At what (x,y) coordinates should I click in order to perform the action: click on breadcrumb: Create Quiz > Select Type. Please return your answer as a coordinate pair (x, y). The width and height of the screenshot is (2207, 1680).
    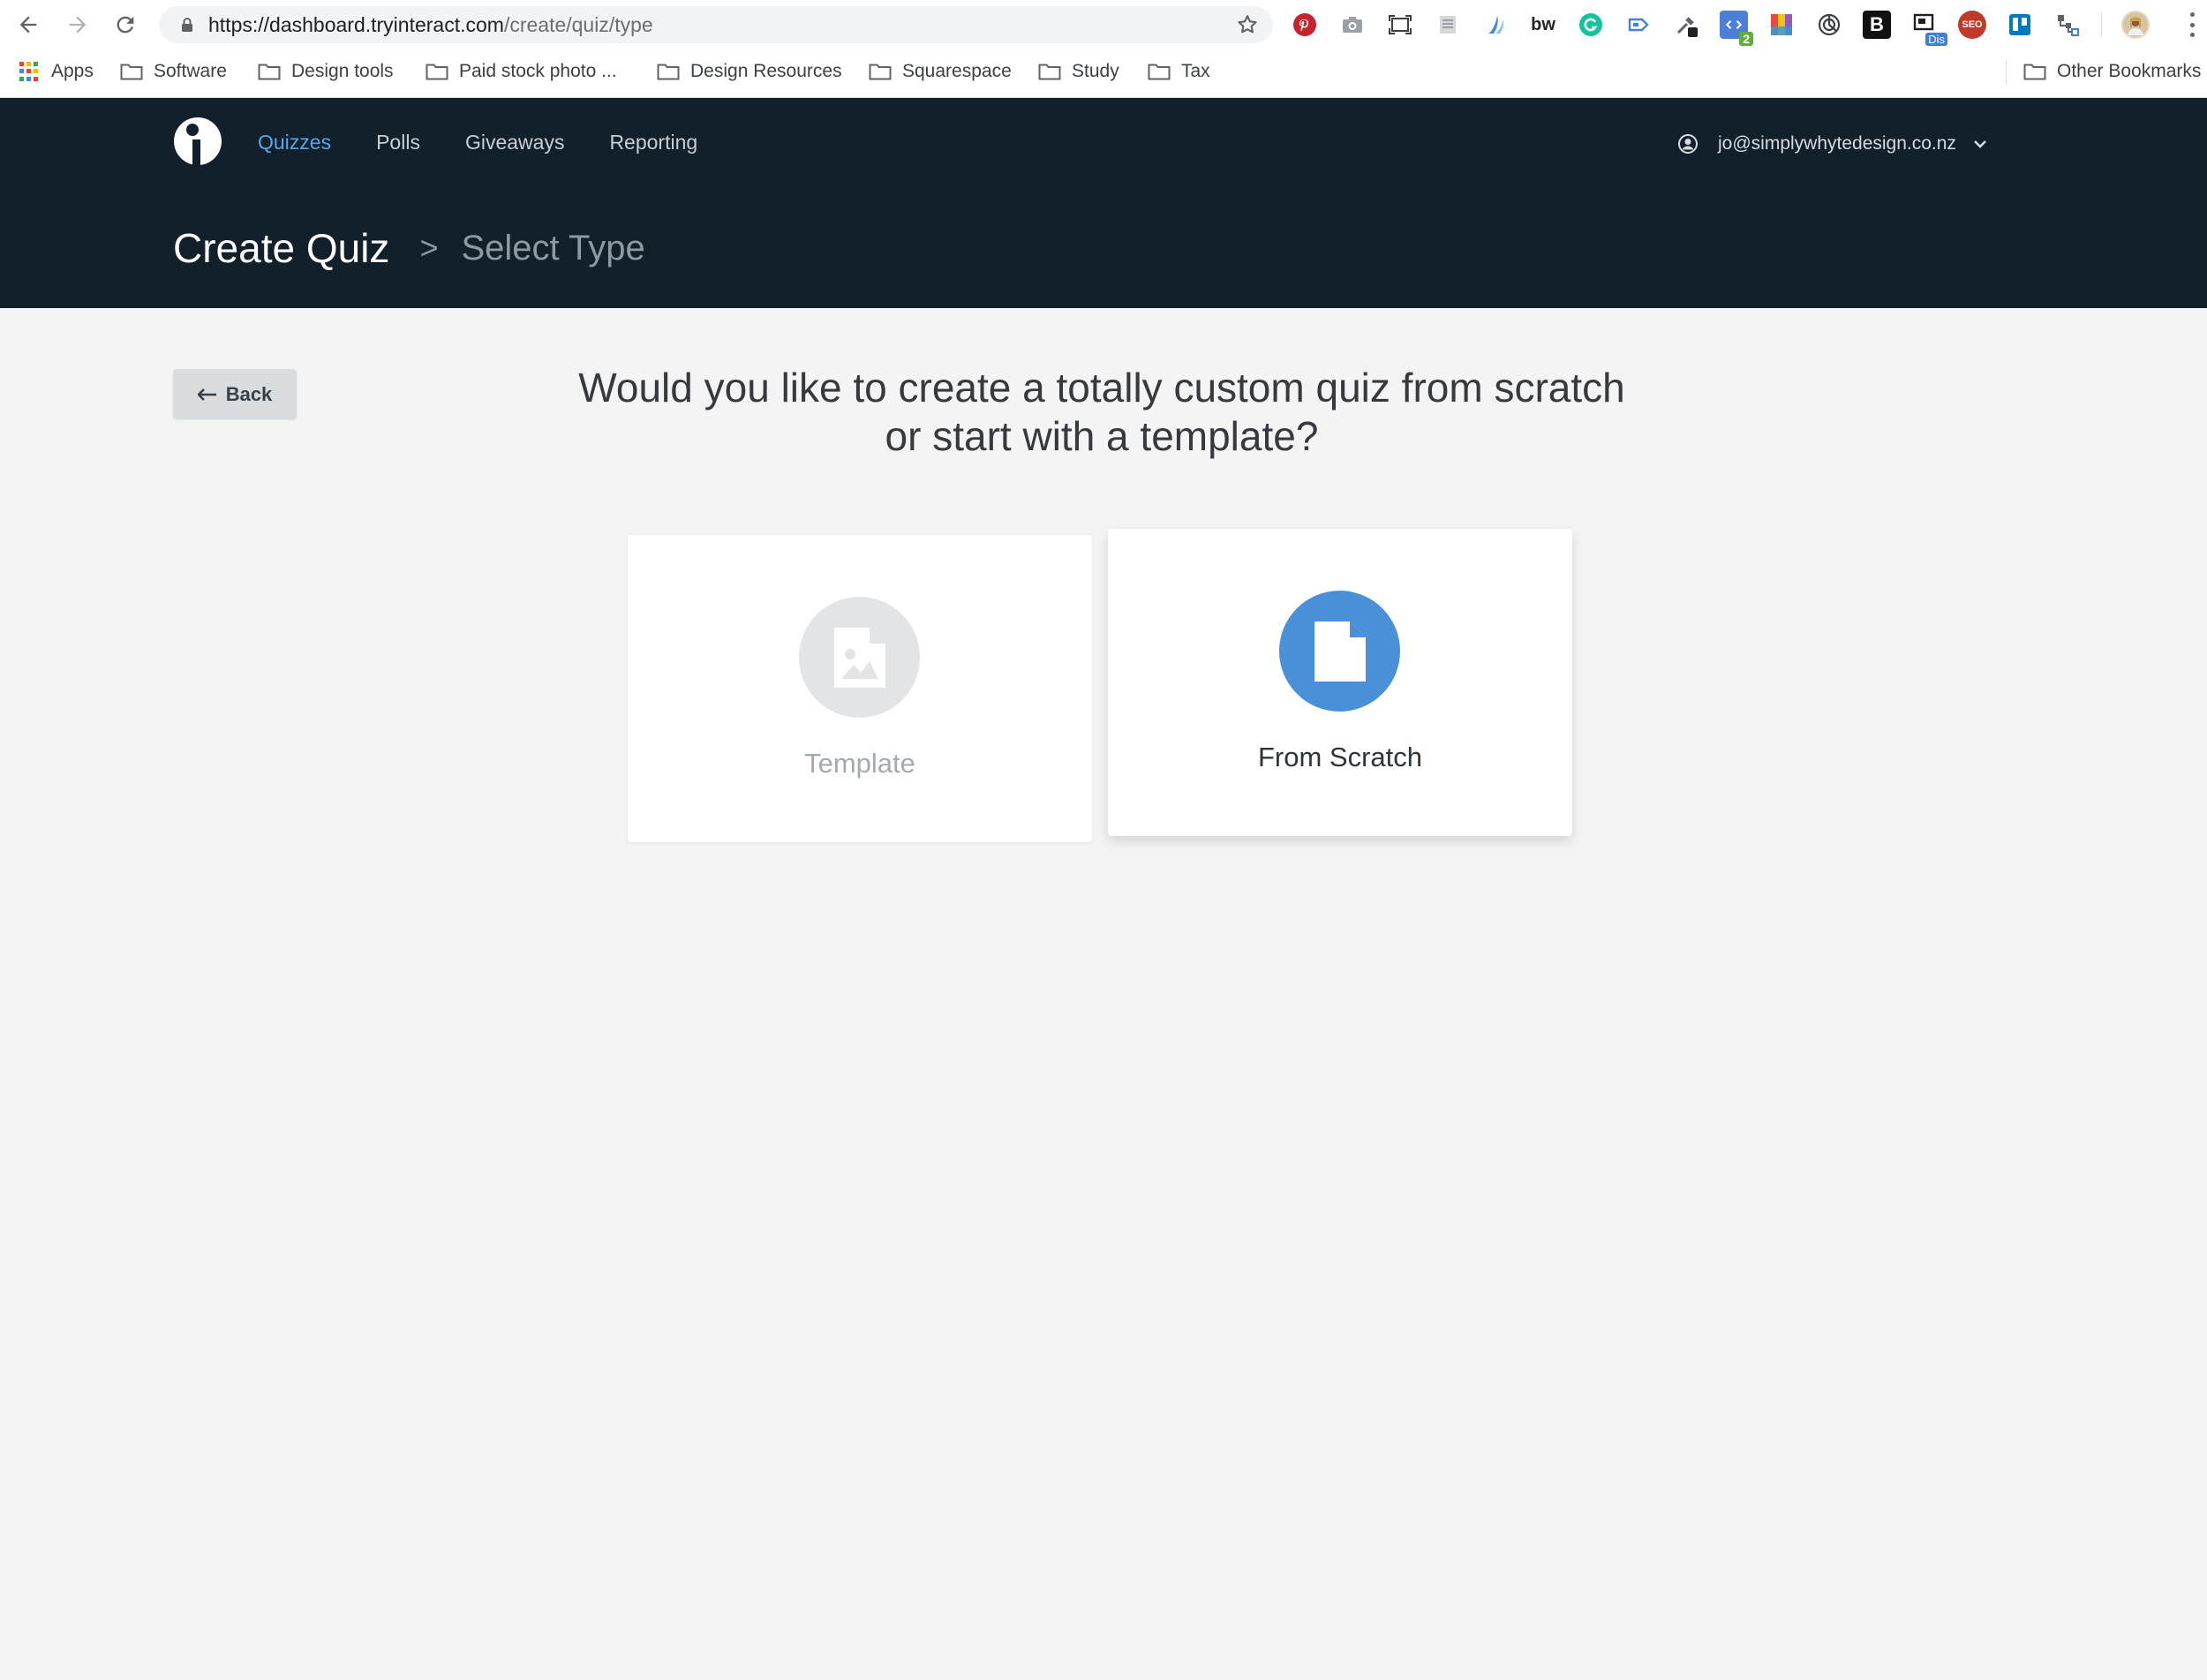
    Looking at the image, I should click on (409, 248).